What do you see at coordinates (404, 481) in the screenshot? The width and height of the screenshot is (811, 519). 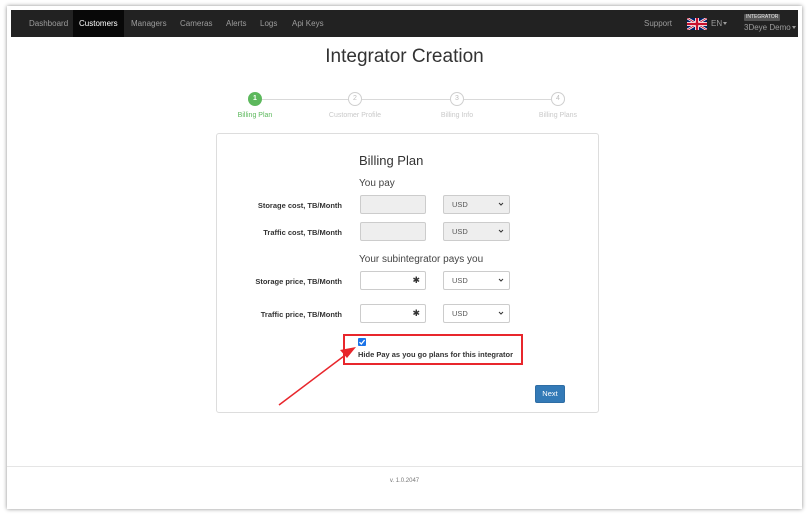 I see `version-label: v. 1.0.2047` at bounding box center [404, 481].